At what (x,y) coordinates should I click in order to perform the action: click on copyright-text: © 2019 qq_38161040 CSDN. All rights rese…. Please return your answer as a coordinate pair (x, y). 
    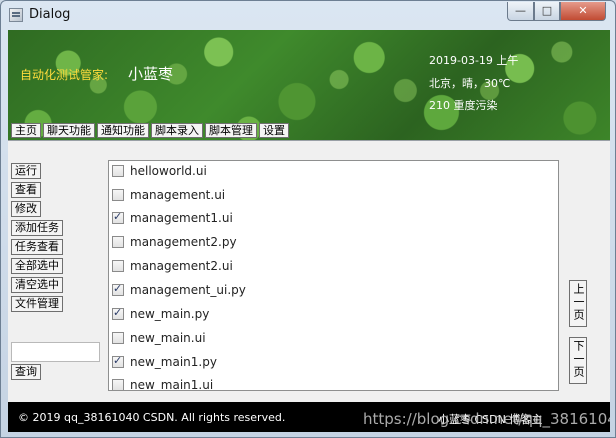
    Looking at the image, I should click on (152, 417).